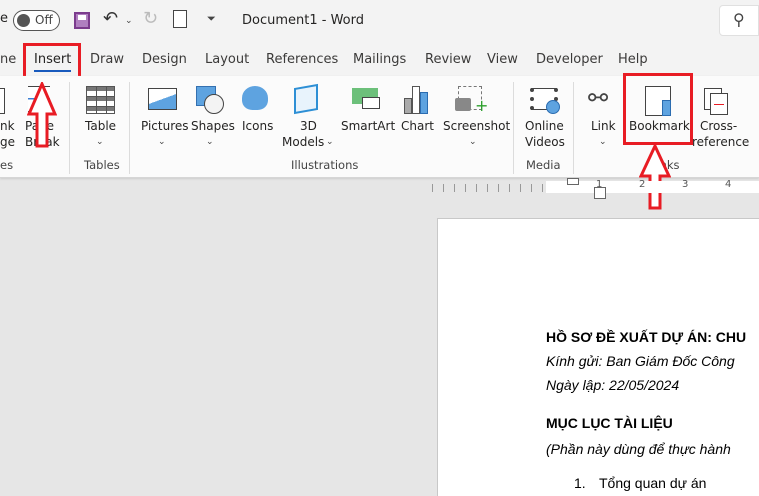  What do you see at coordinates (653, 483) in the screenshot?
I see `list-item: Tổng quan dự án` at bounding box center [653, 483].